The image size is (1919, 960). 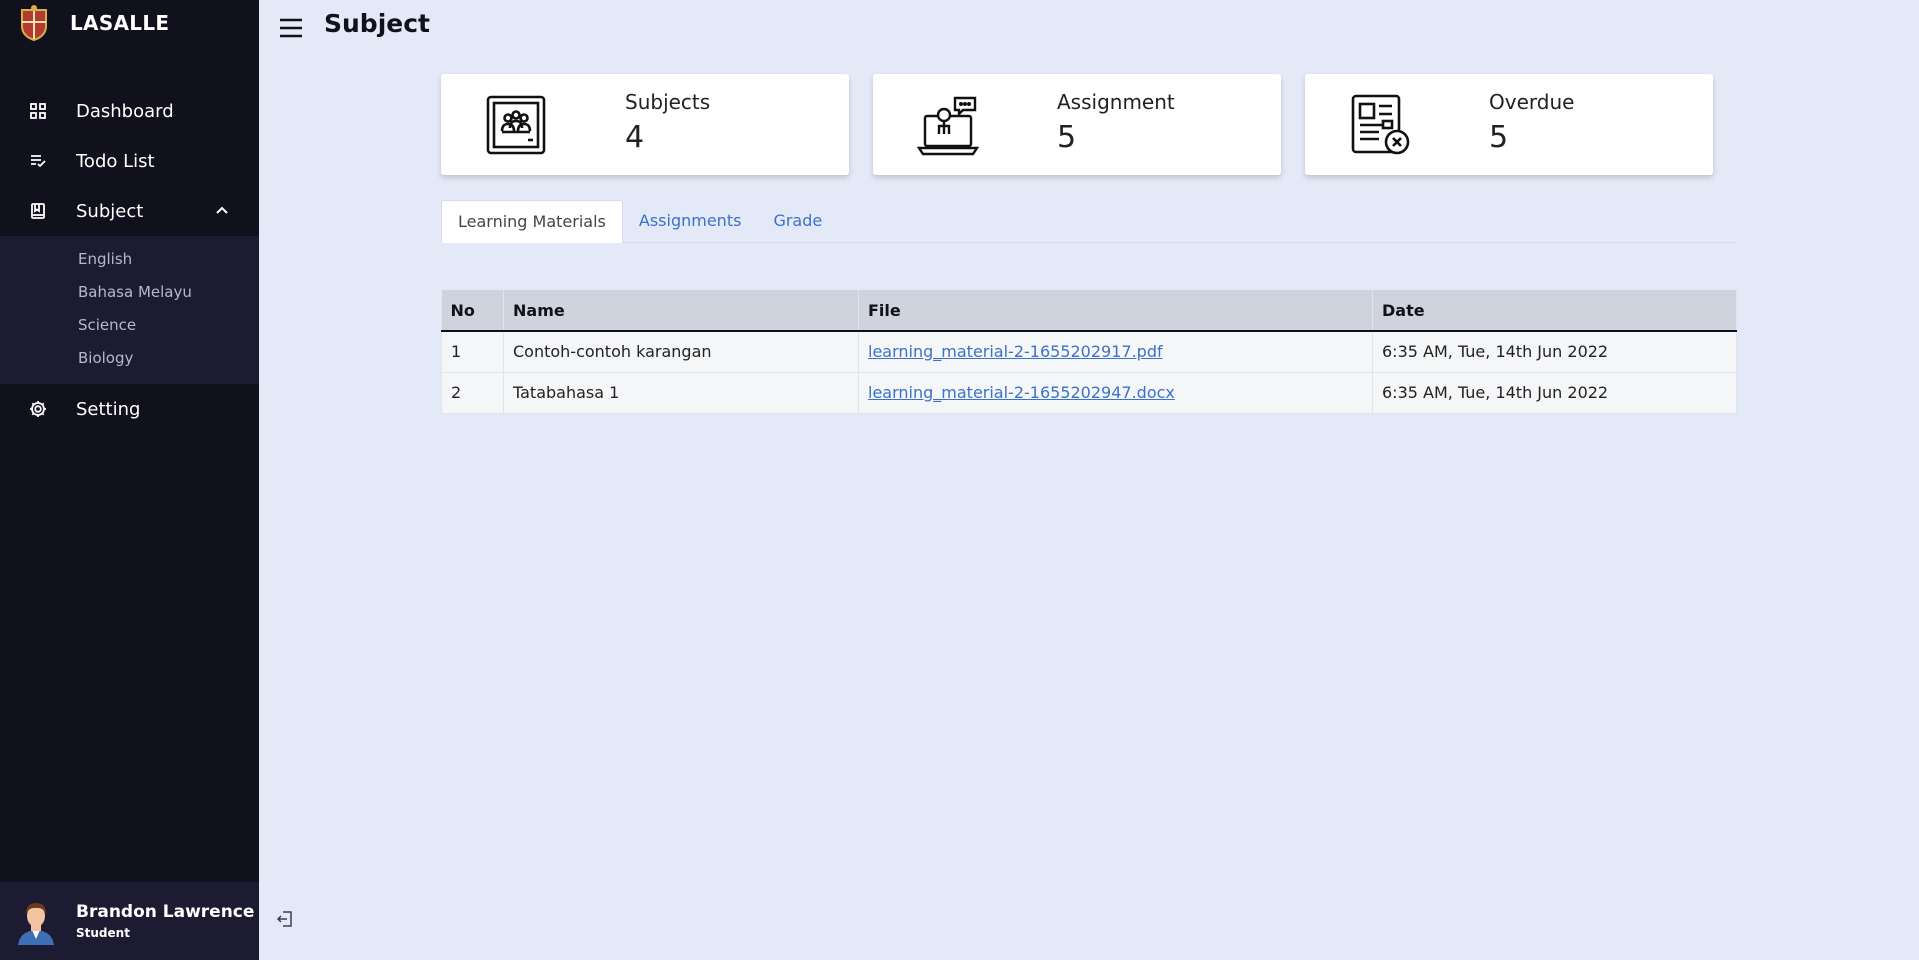 I want to click on sidebar-item-label: Todo List, so click(x=115, y=161).